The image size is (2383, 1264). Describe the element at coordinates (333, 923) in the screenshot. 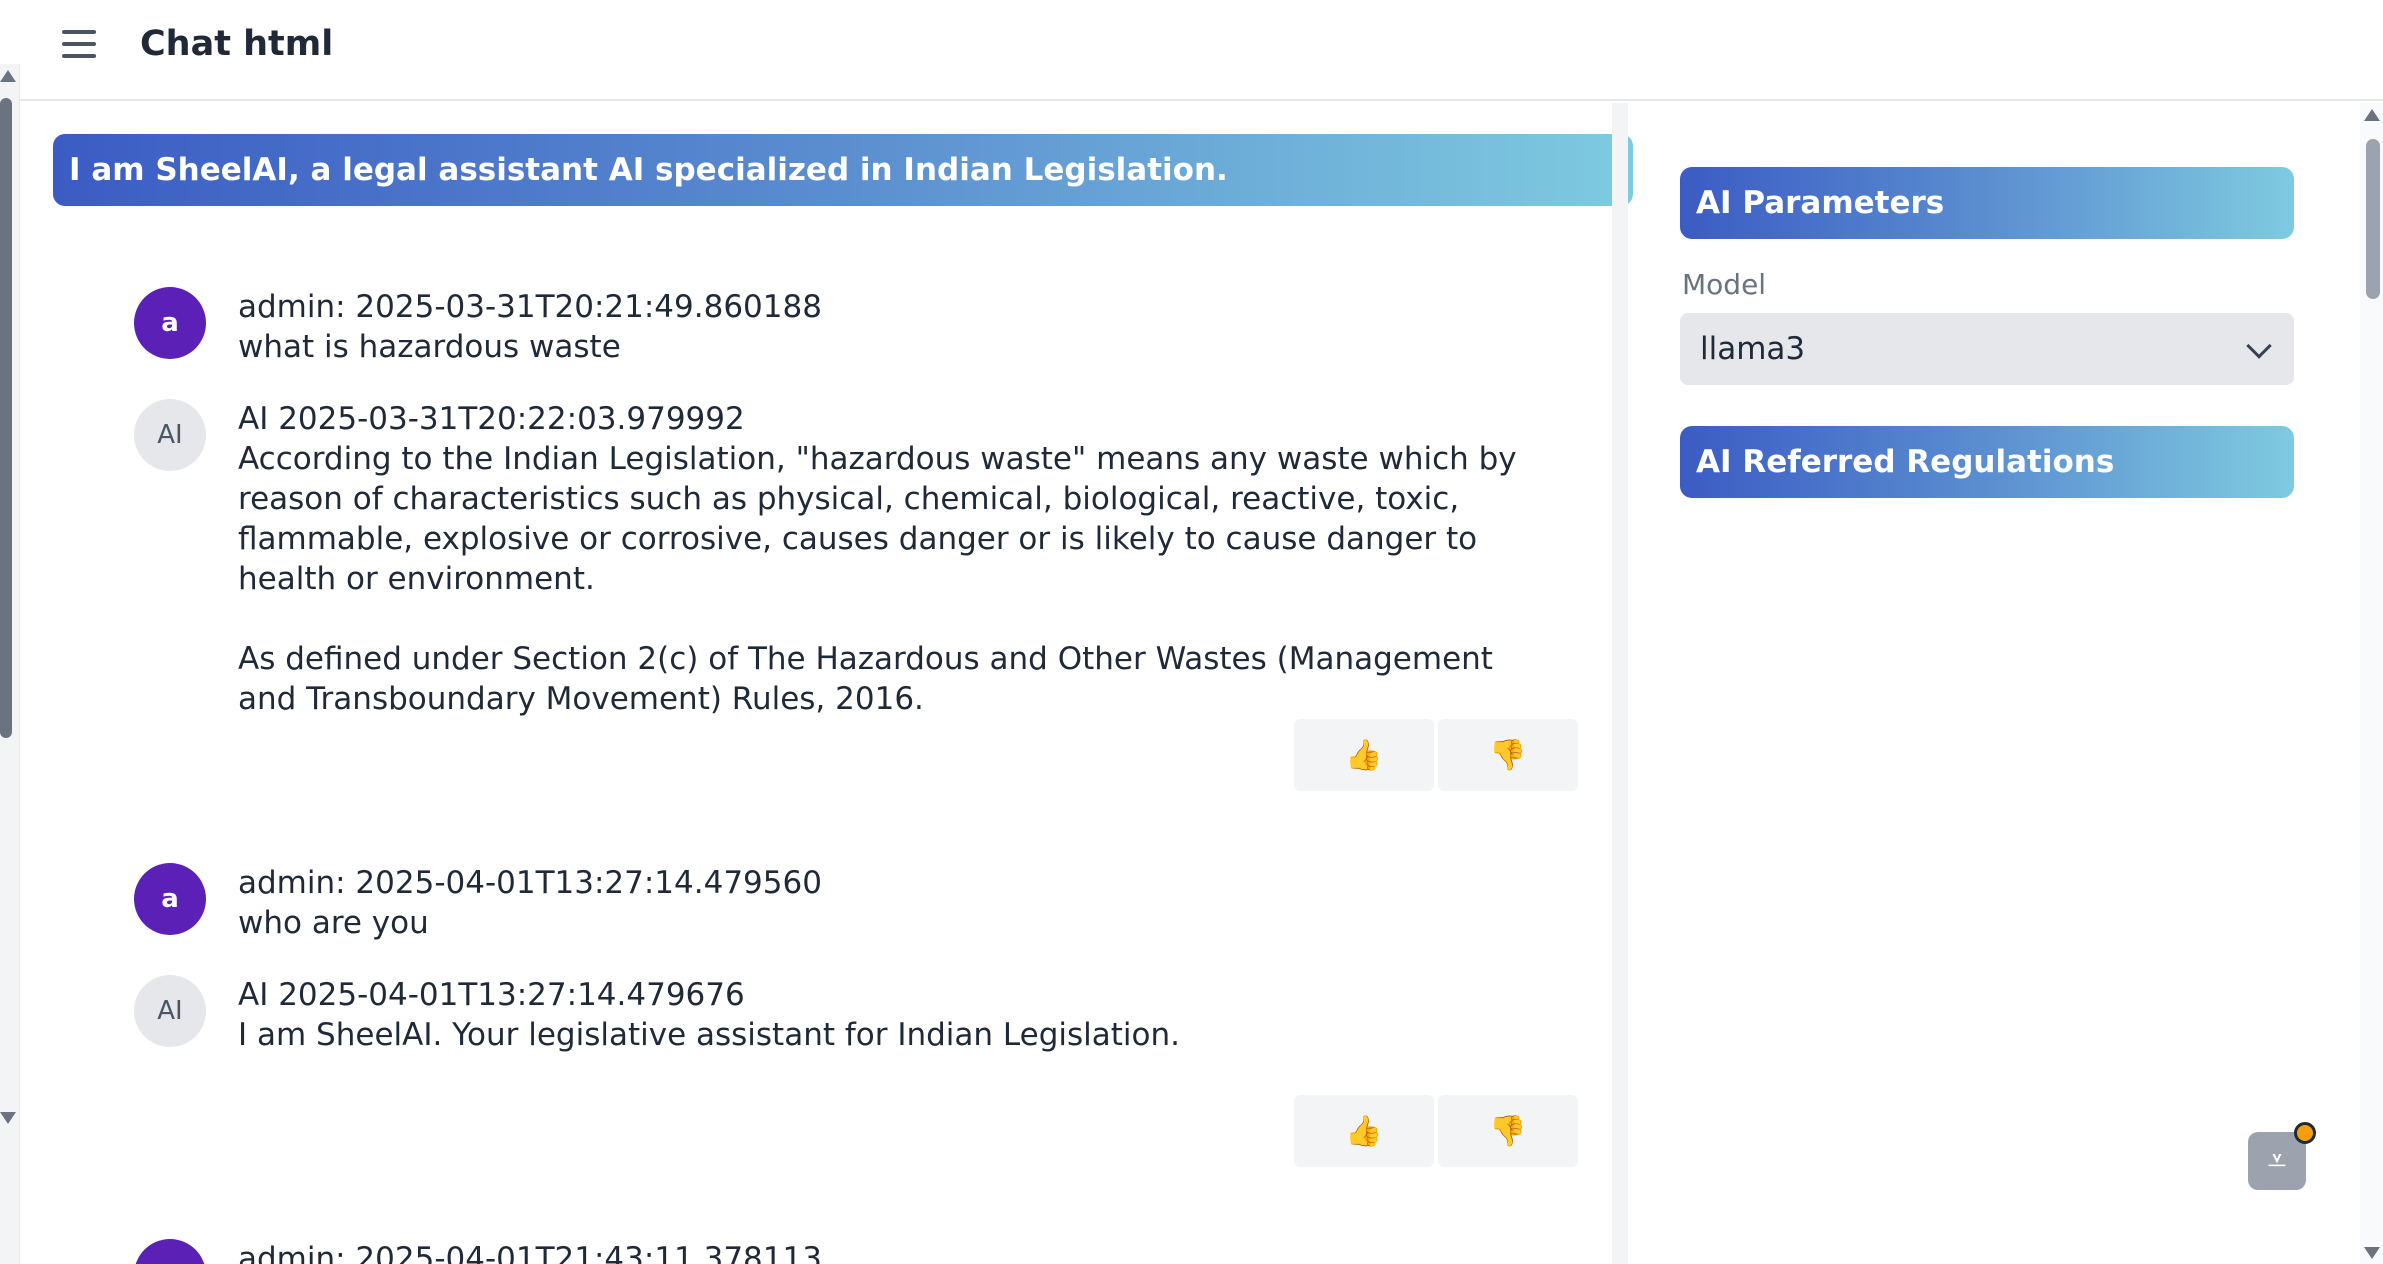

I see `message-text: who are you` at that location.